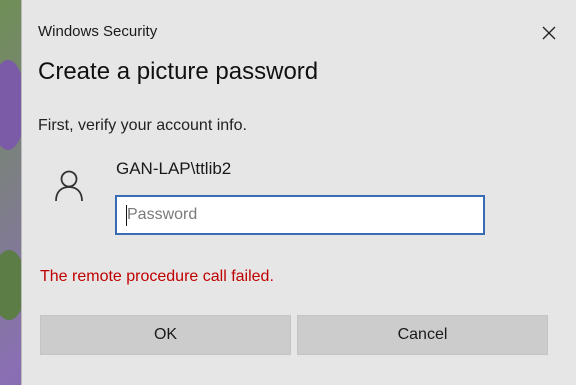  Describe the element at coordinates (165, 335) in the screenshot. I see `ok-button: OK` at that location.